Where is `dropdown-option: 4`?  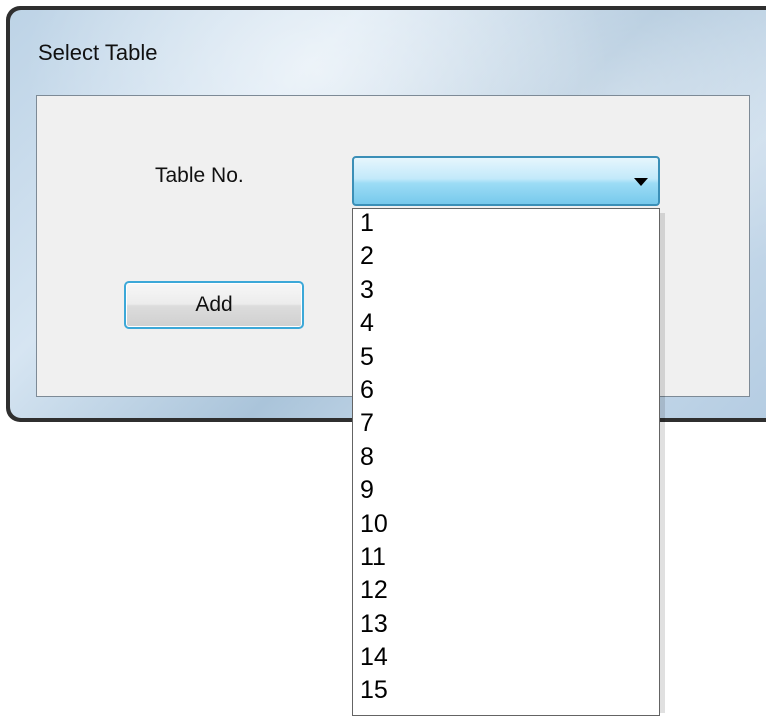
dropdown-option: 4 is located at coordinates (506, 325).